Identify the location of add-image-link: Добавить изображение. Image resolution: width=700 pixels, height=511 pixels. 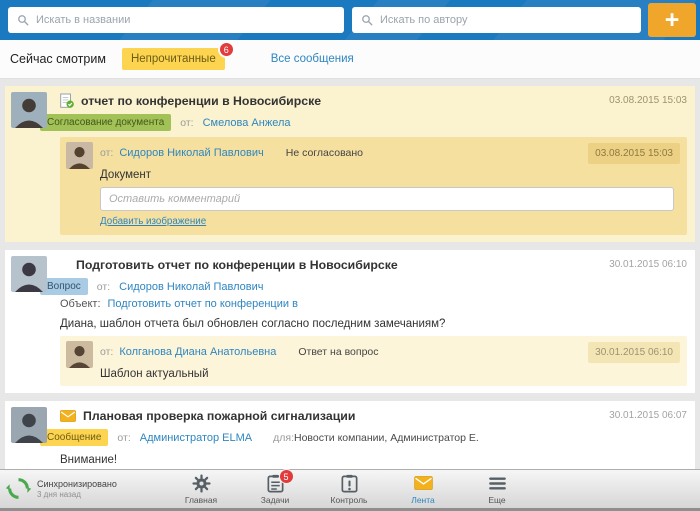
(153, 221).